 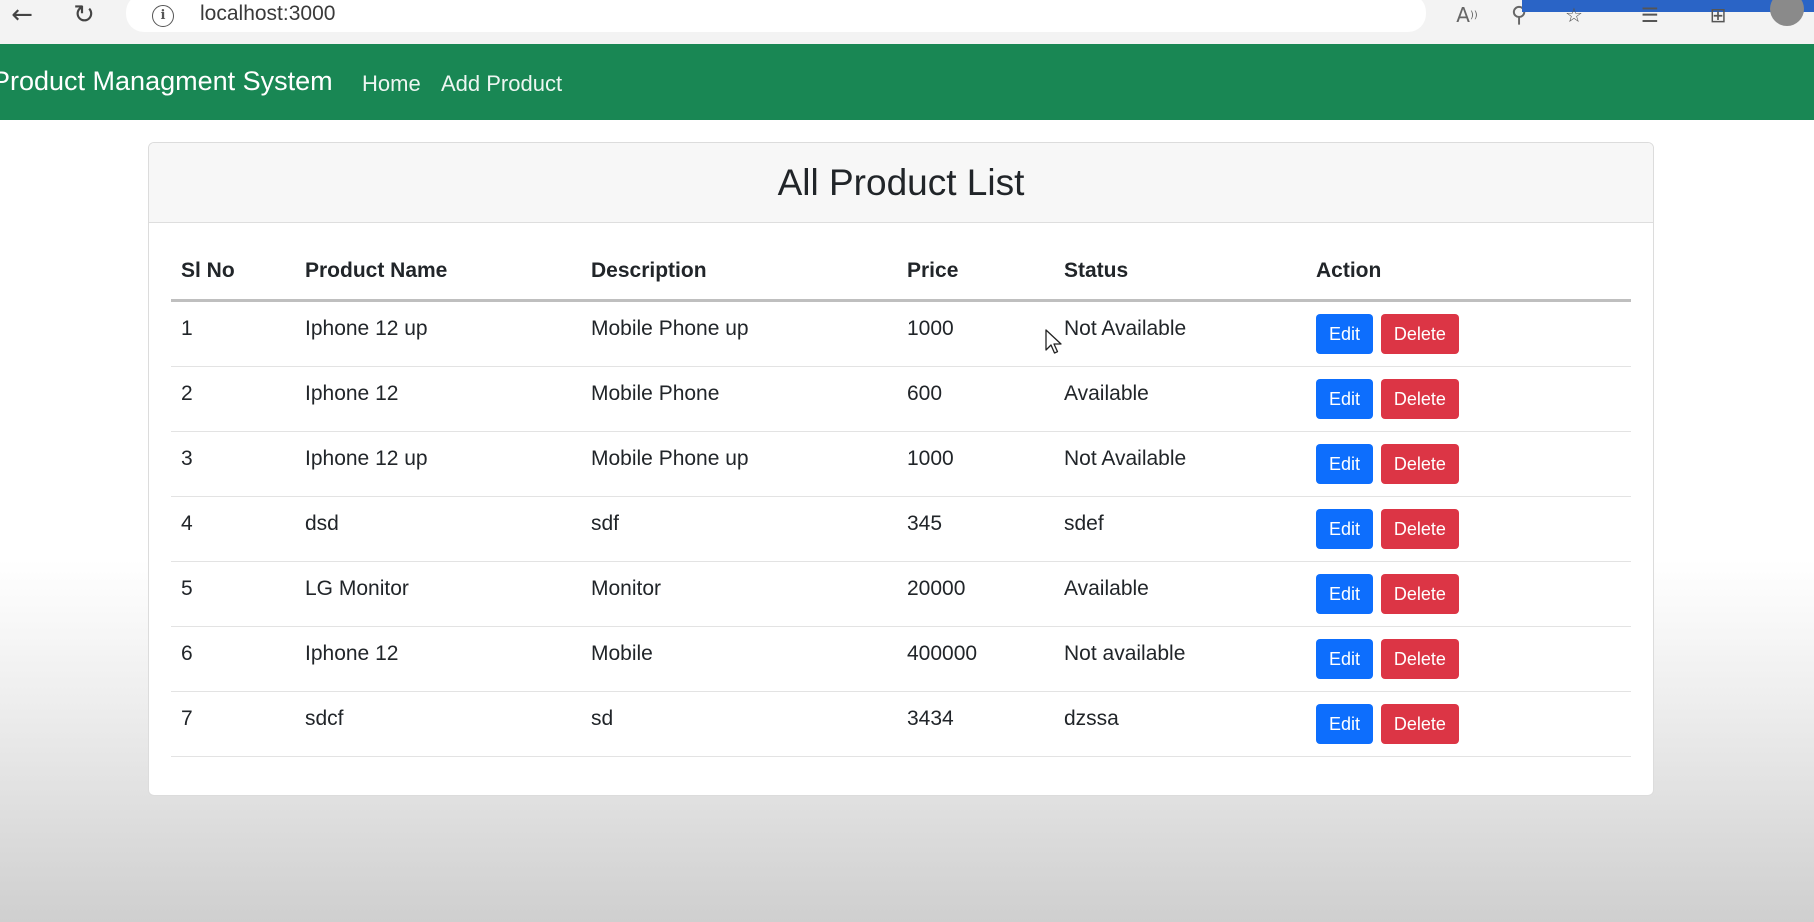 I want to click on cell-price: 345, so click(x=975, y=529).